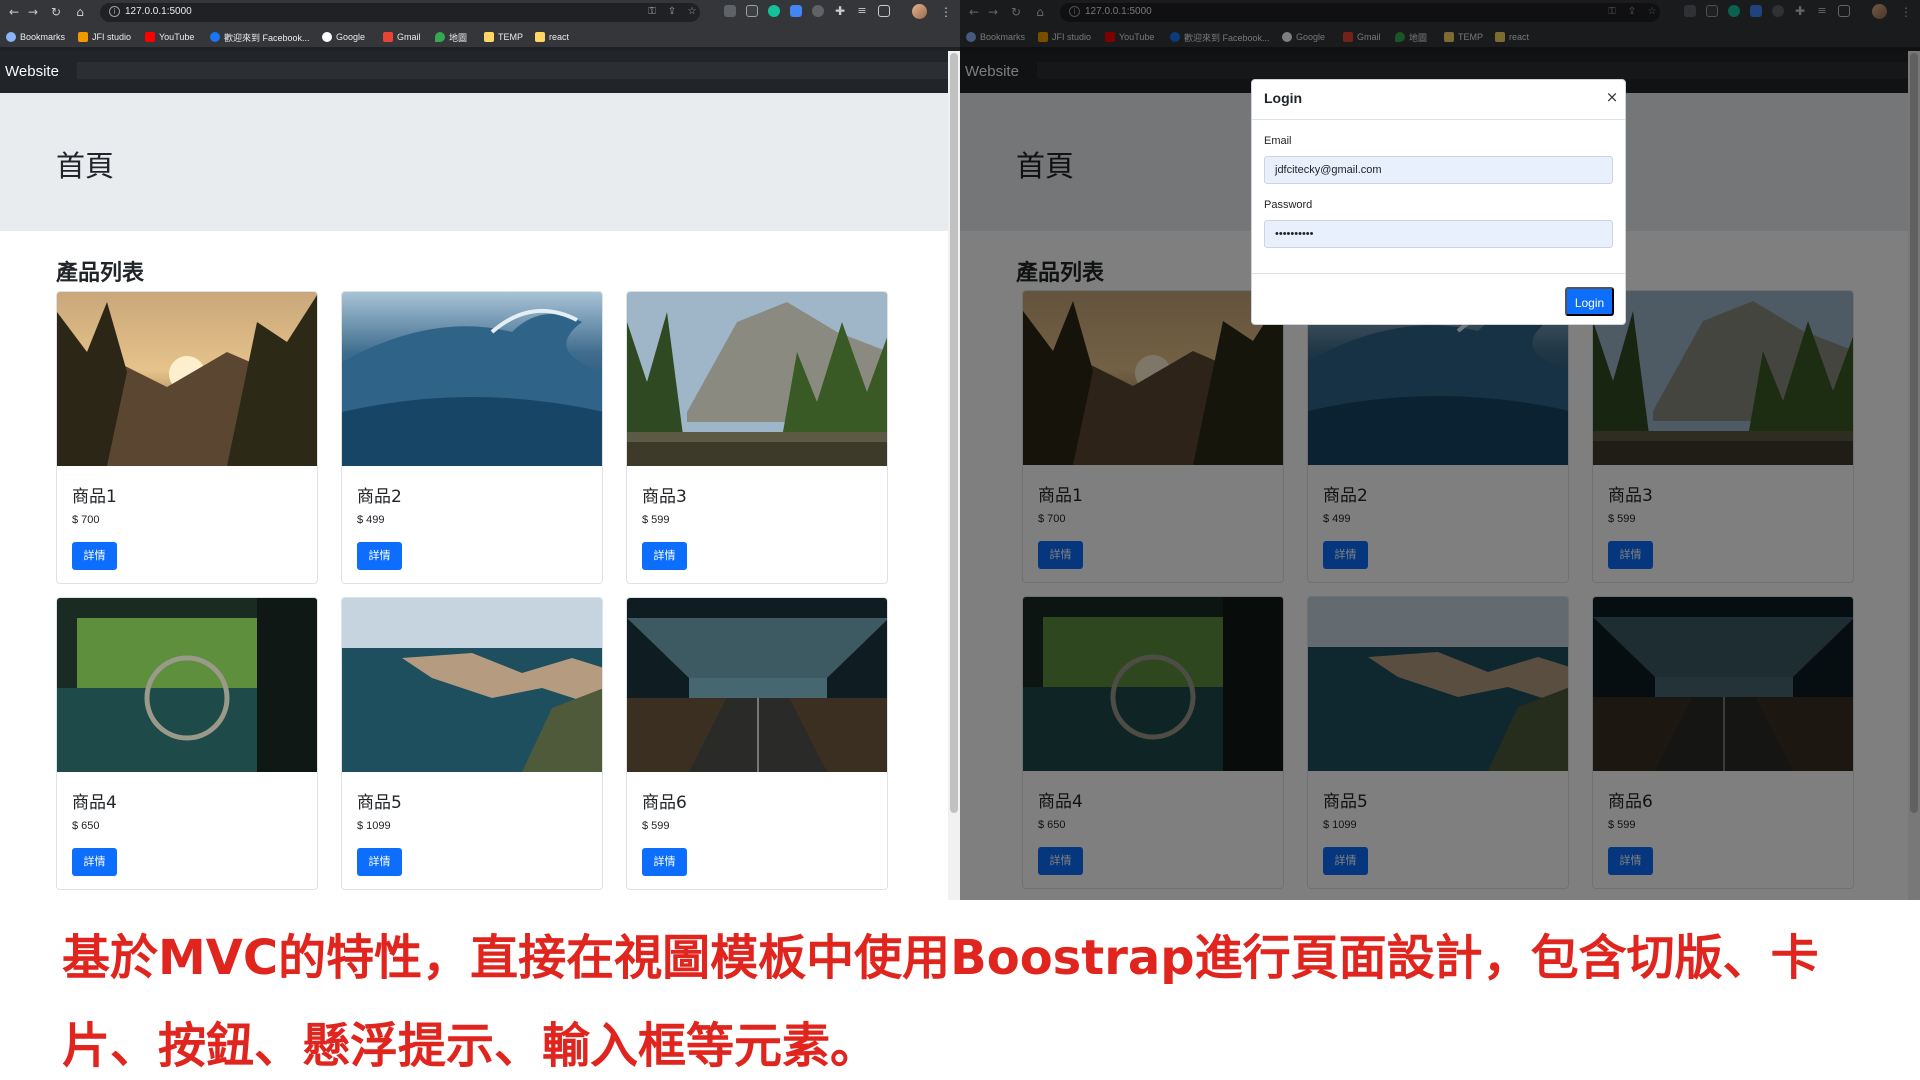  Describe the element at coordinates (652, 12) in the screenshot. I see `key-icon: ⚿` at that location.